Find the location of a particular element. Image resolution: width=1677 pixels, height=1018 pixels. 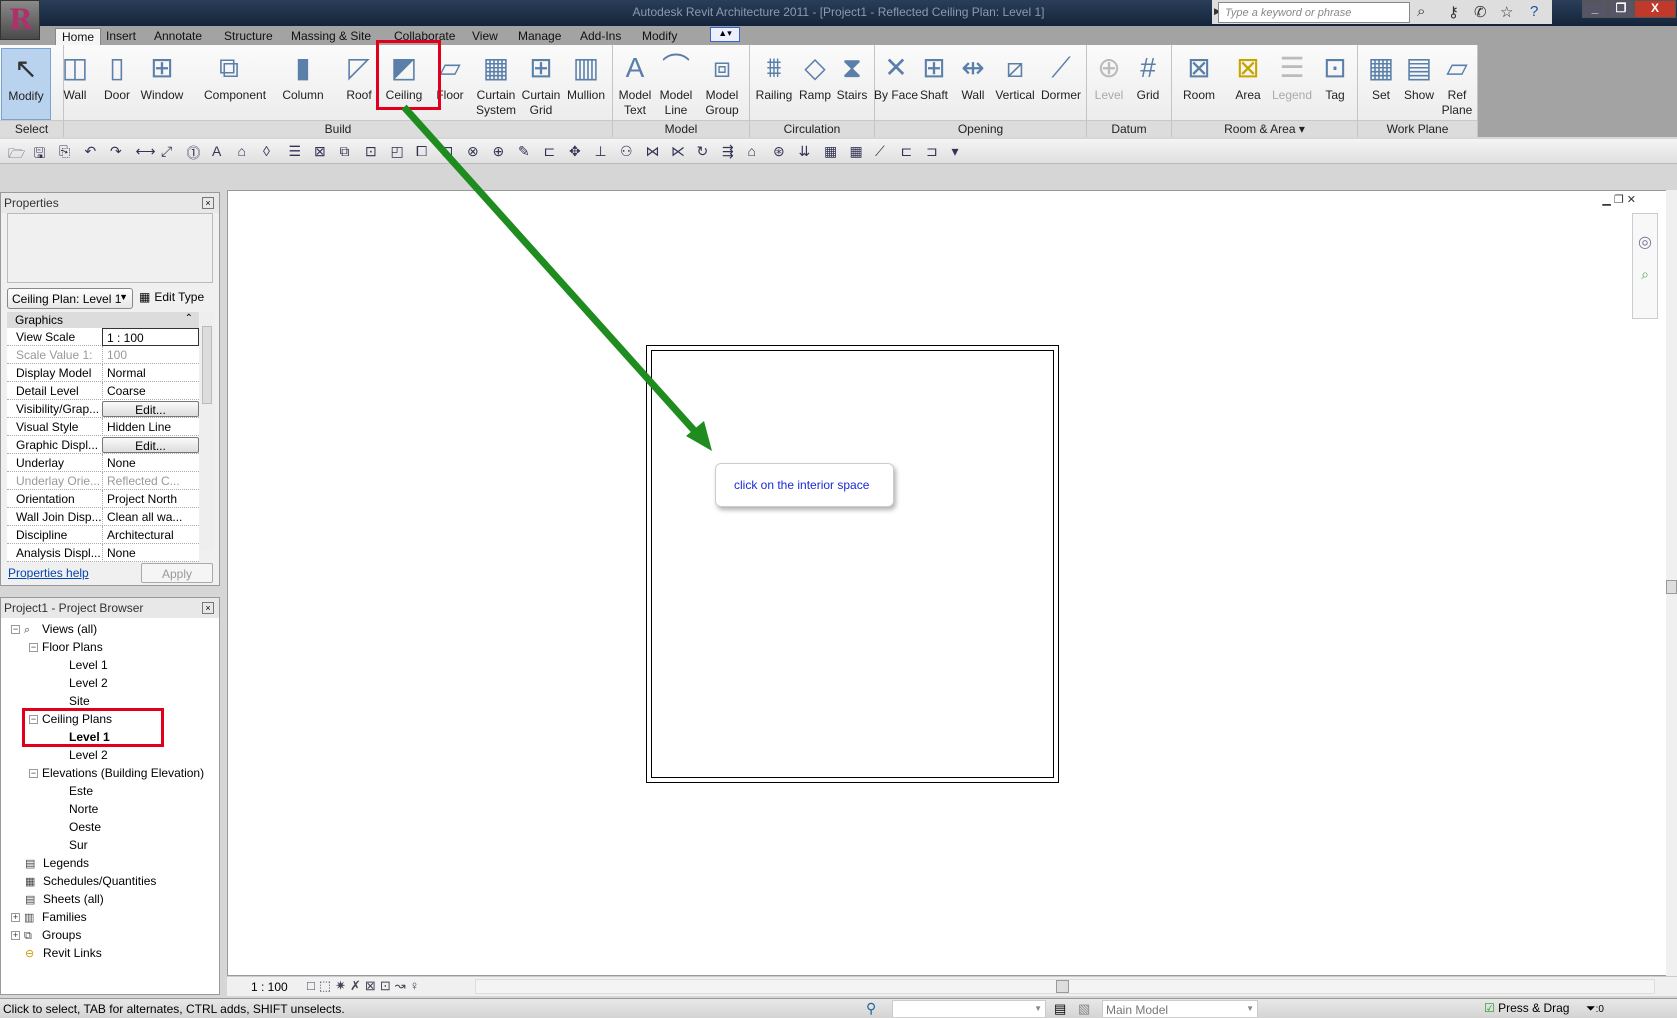

qat-tool-icon: ⊕ is located at coordinates (499, 151).